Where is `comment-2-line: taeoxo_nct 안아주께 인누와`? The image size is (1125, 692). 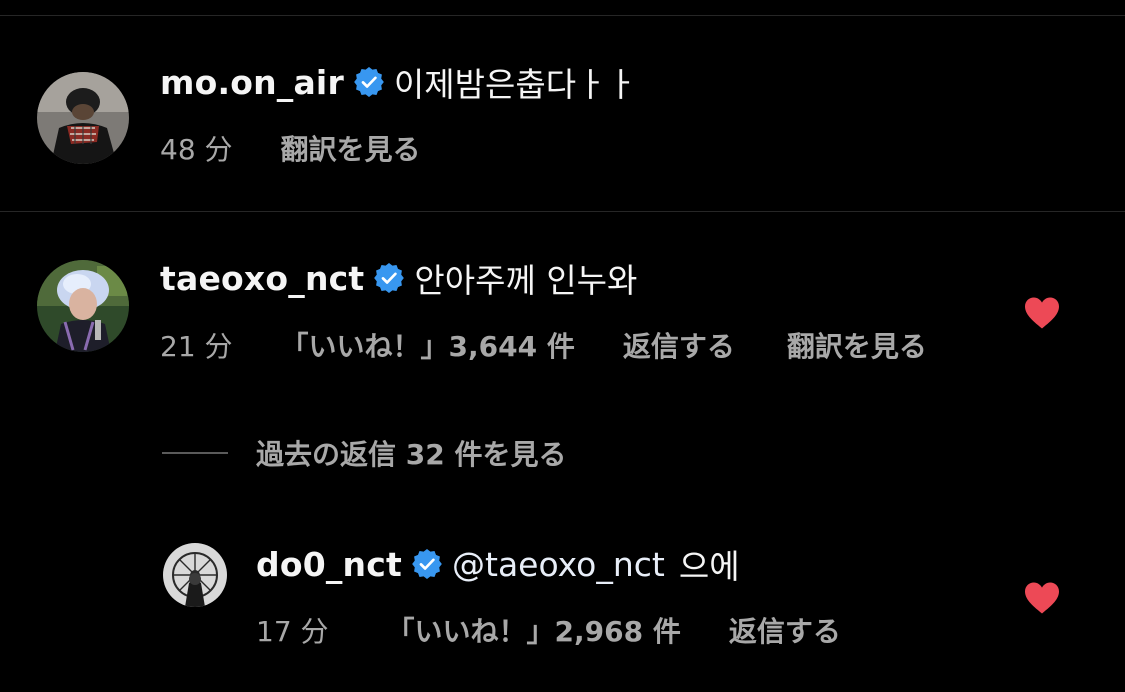 comment-2-line: taeoxo_nct 안아주께 인누와 is located at coordinates (399, 278).